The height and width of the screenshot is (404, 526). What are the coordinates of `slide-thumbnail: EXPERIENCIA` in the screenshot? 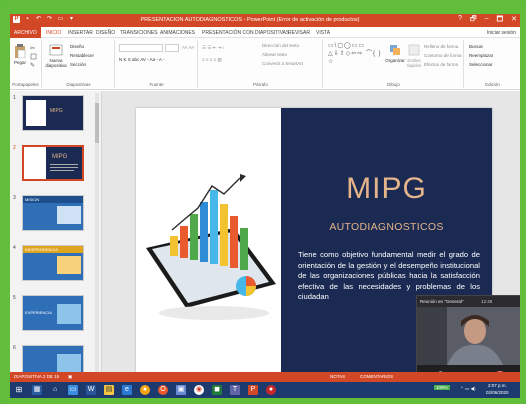 It's located at (53, 313).